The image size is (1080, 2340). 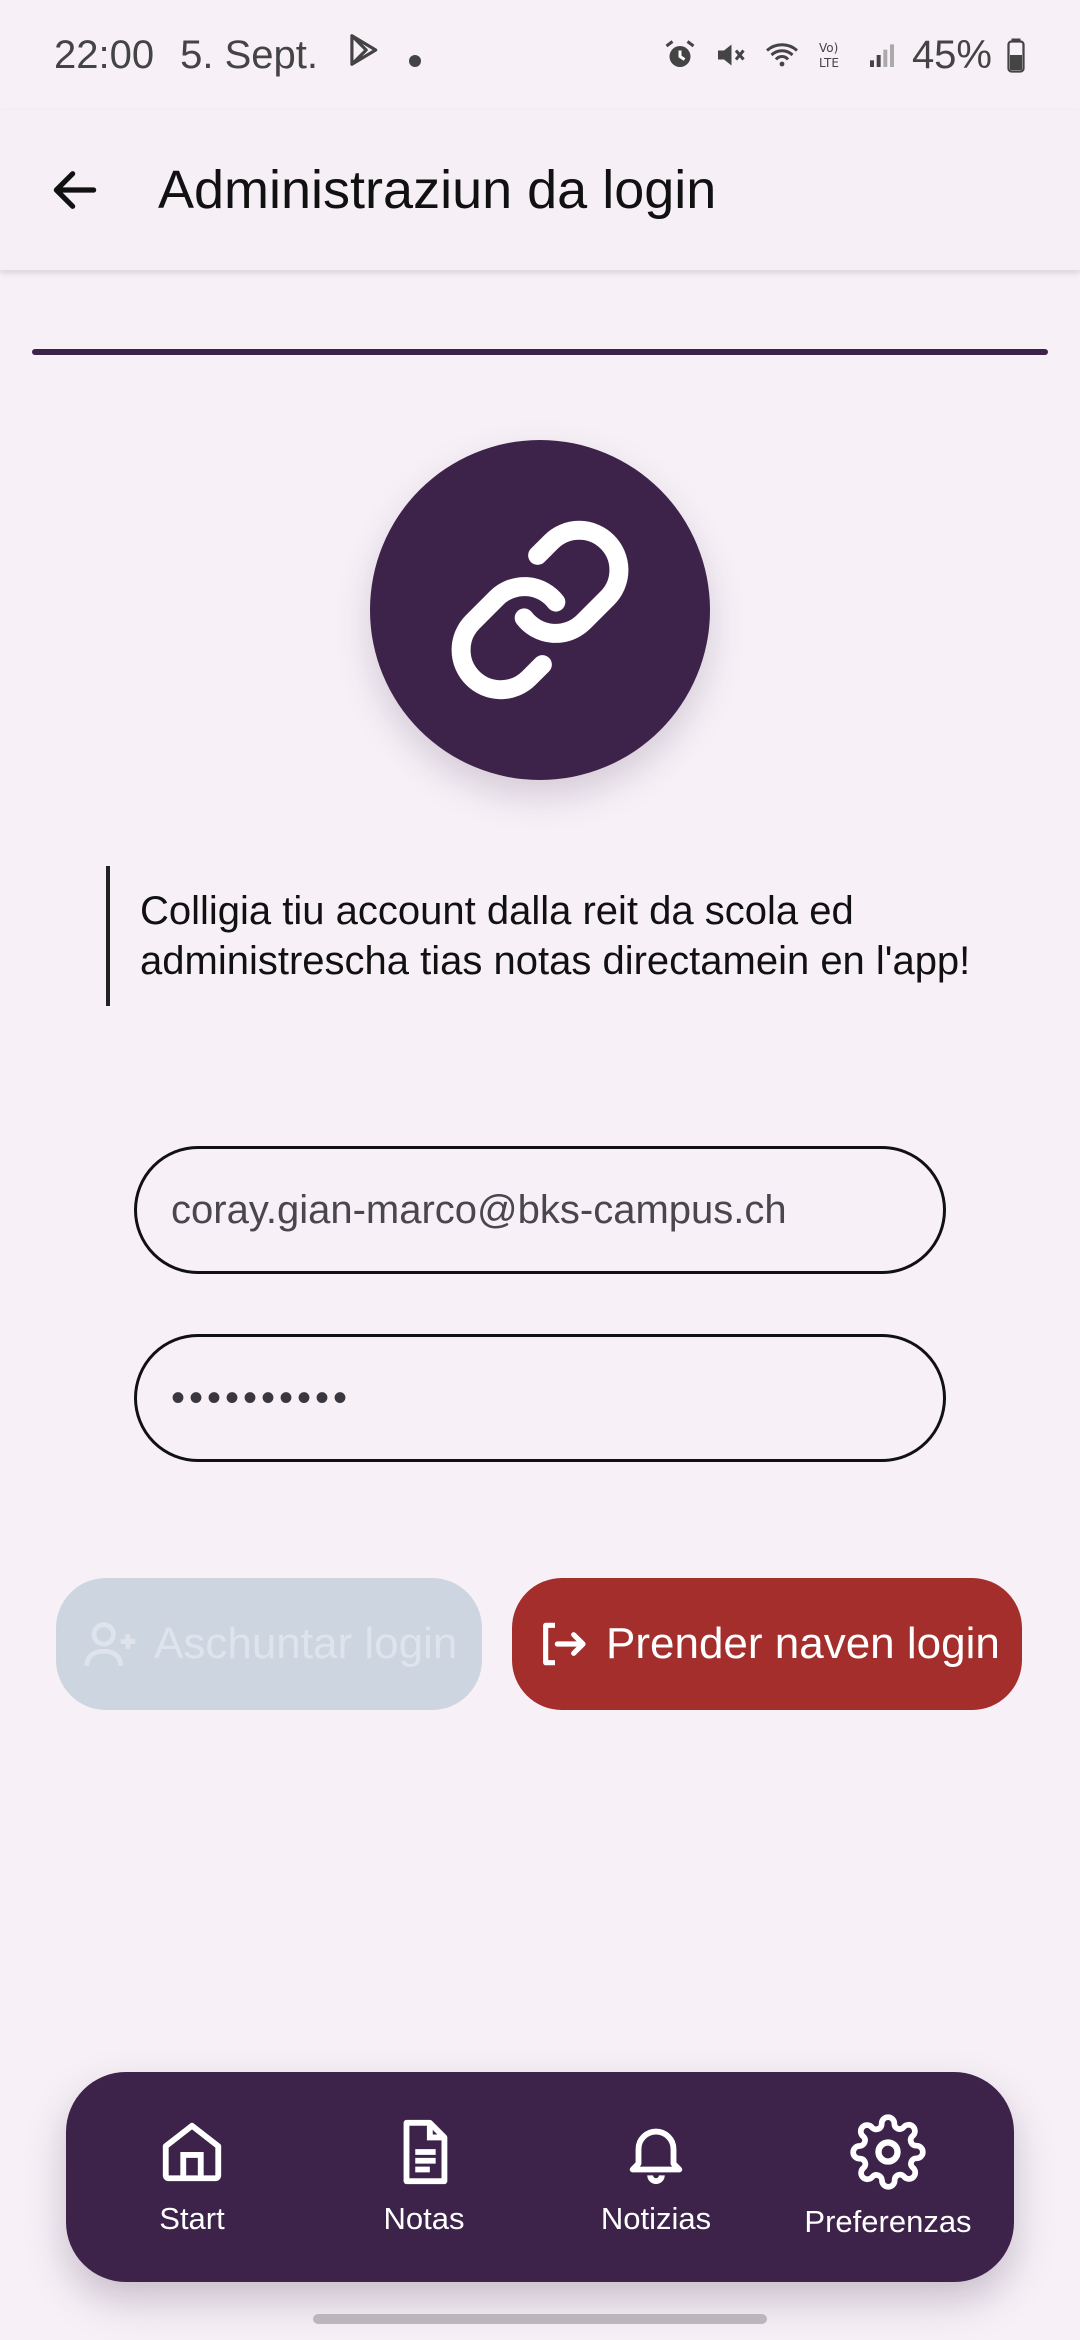 I want to click on arrow-left-icon, so click(x=75, y=190).